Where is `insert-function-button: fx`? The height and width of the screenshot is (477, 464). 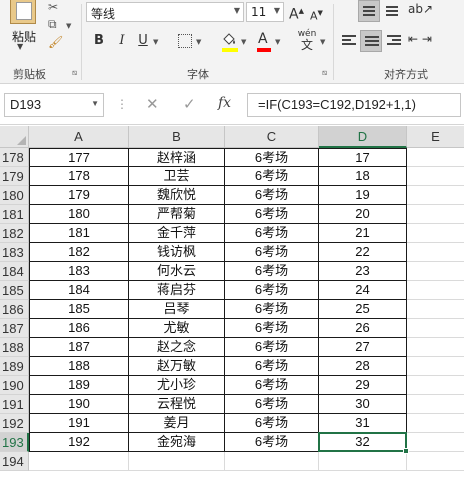
insert-function-button: fx is located at coordinates (224, 103).